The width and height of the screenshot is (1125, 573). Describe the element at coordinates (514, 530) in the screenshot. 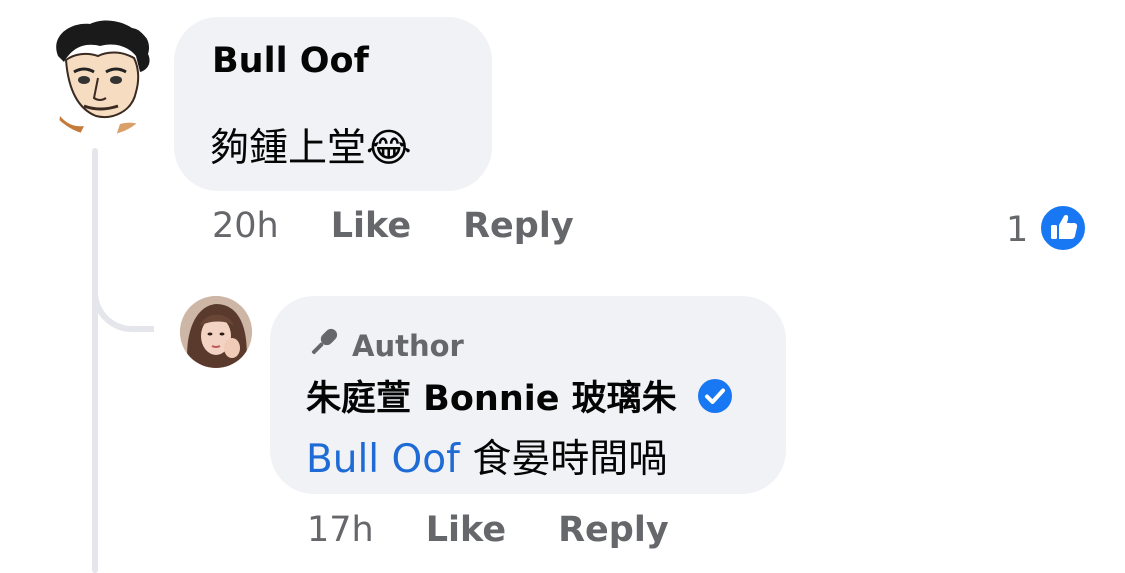

I see `reply-actions: 17h Like Reply` at that location.